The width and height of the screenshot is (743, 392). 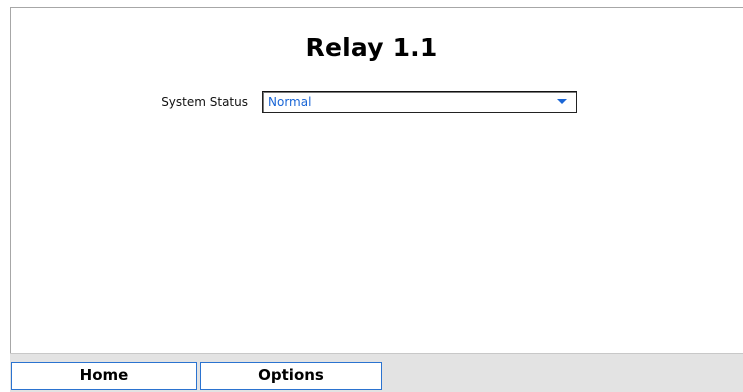 What do you see at coordinates (562, 101) in the screenshot?
I see `chevron-down-icon` at bounding box center [562, 101].